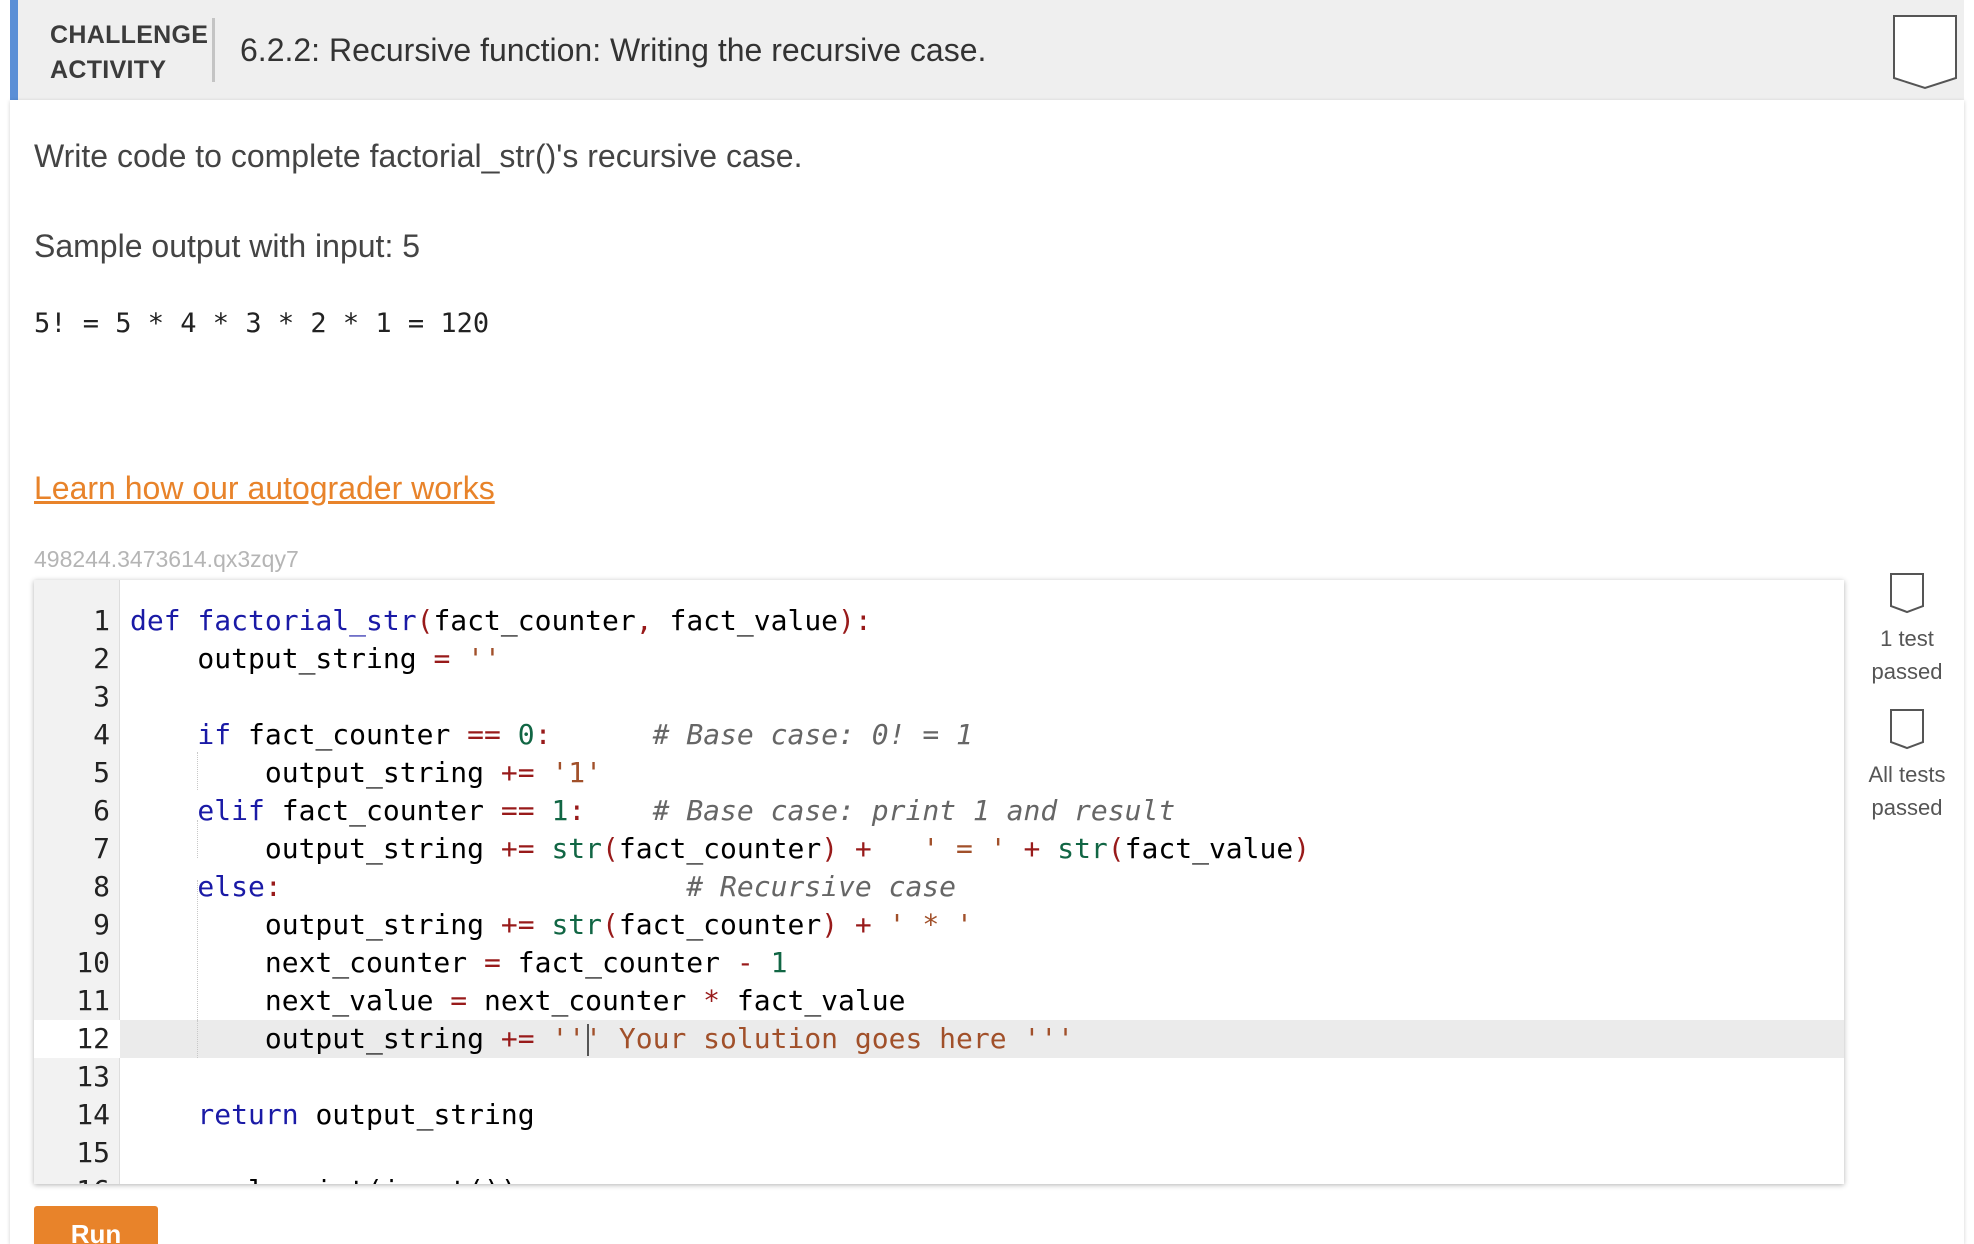  What do you see at coordinates (101, 734) in the screenshot?
I see `line-number: 4` at bounding box center [101, 734].